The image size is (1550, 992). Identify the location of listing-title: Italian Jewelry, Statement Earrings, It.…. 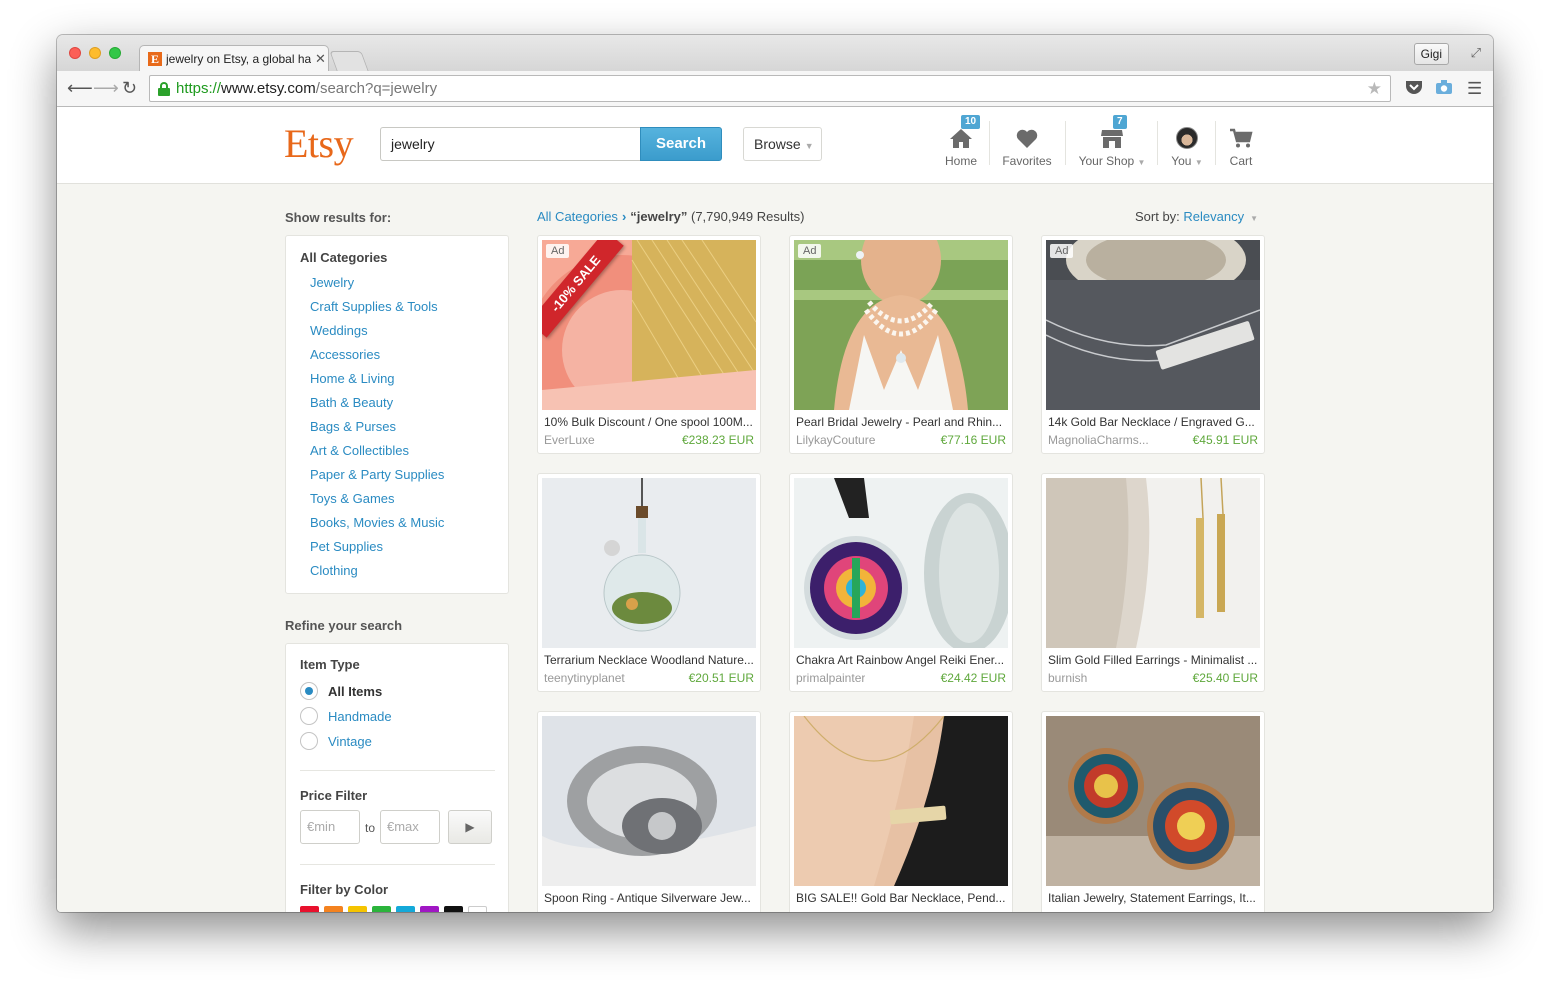
(1154, 898).